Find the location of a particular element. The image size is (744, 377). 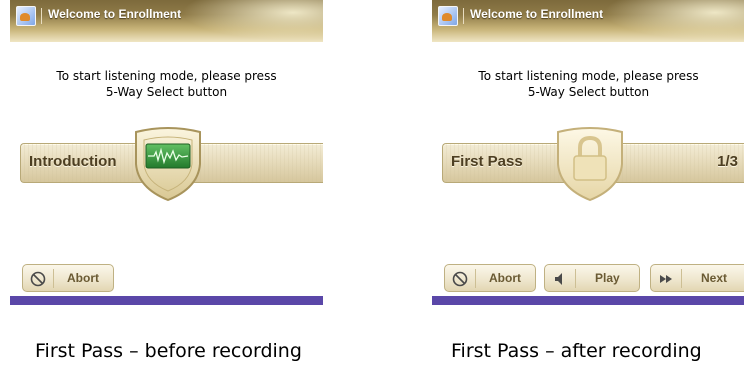

pass-counter: 1/3 is located at coordinates (727, 161).